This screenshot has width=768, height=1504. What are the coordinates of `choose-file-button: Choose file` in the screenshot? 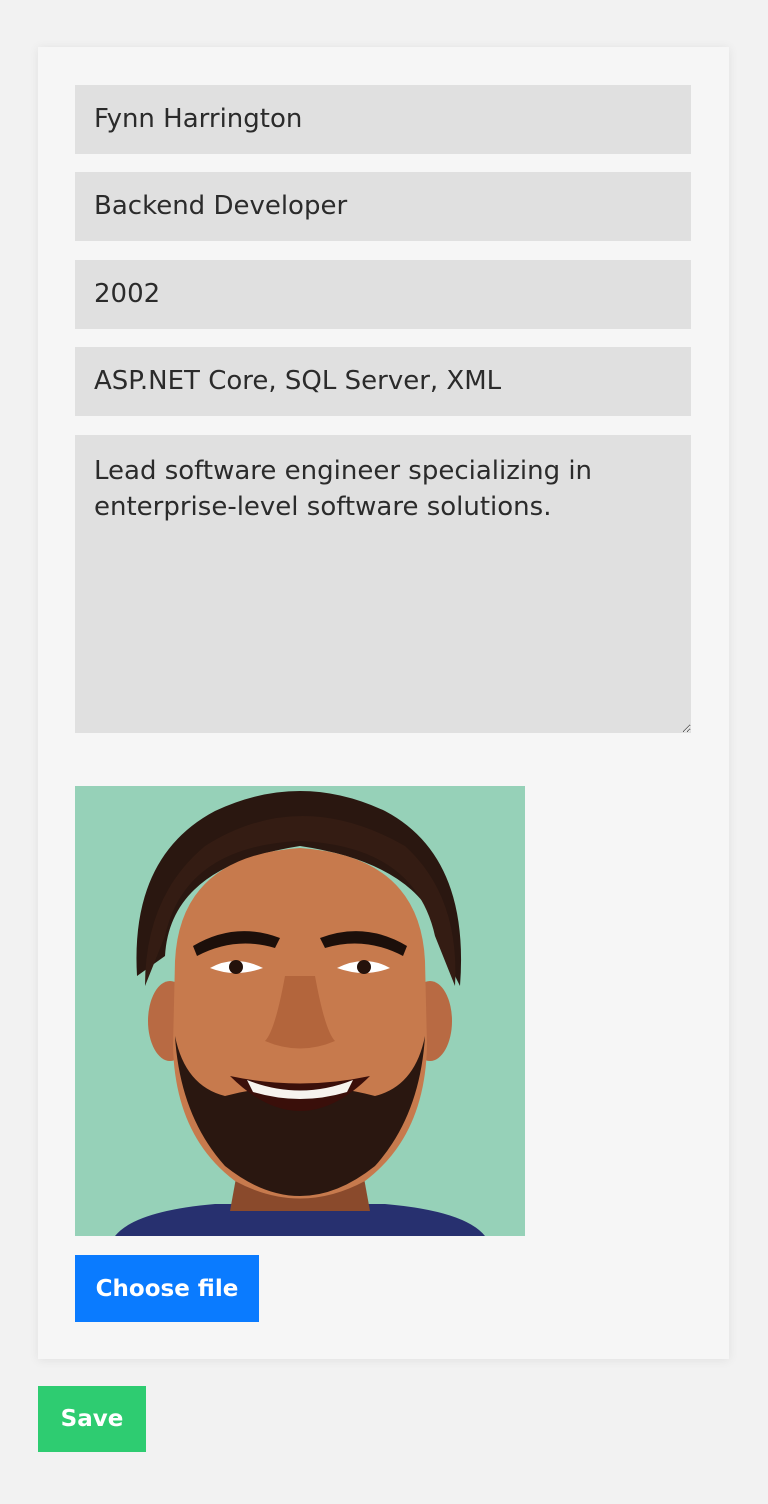 It's located at (167, 1288).